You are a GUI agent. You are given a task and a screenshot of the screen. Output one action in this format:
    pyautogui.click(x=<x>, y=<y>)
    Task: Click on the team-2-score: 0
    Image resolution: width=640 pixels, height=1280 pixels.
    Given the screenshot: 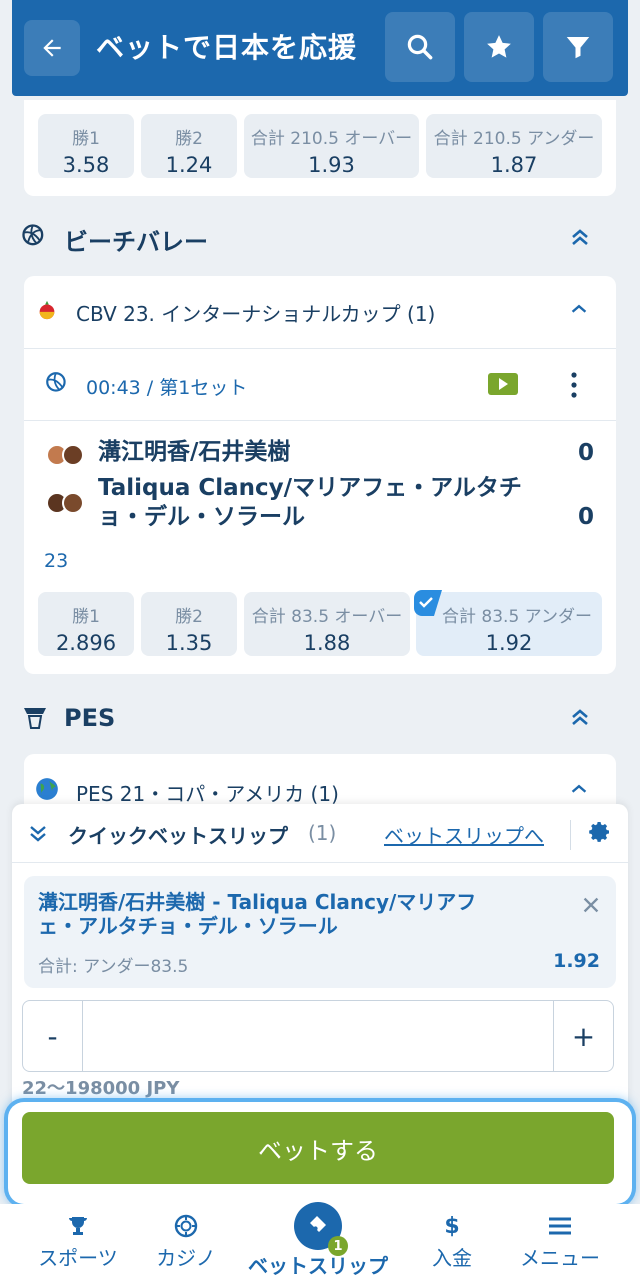 What is the action you would take?
    pyautogui.click(x=586, y=517)
    